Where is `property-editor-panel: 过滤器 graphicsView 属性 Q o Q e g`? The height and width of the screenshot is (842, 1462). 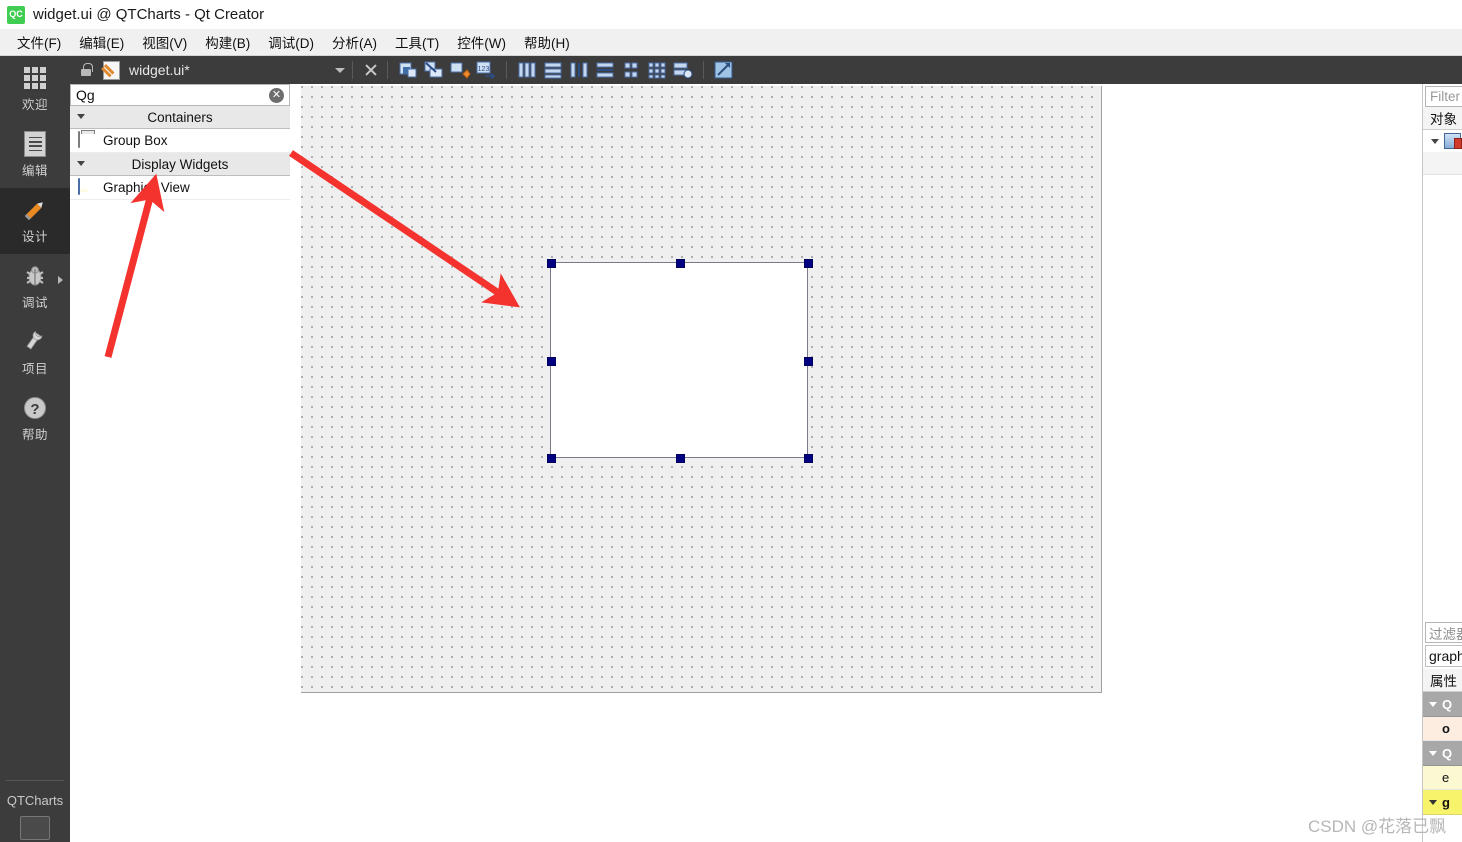 property-editor-panel: 过滤器 graphicsView 属性 Q o Q e g is located at coordinates (1442, 717).